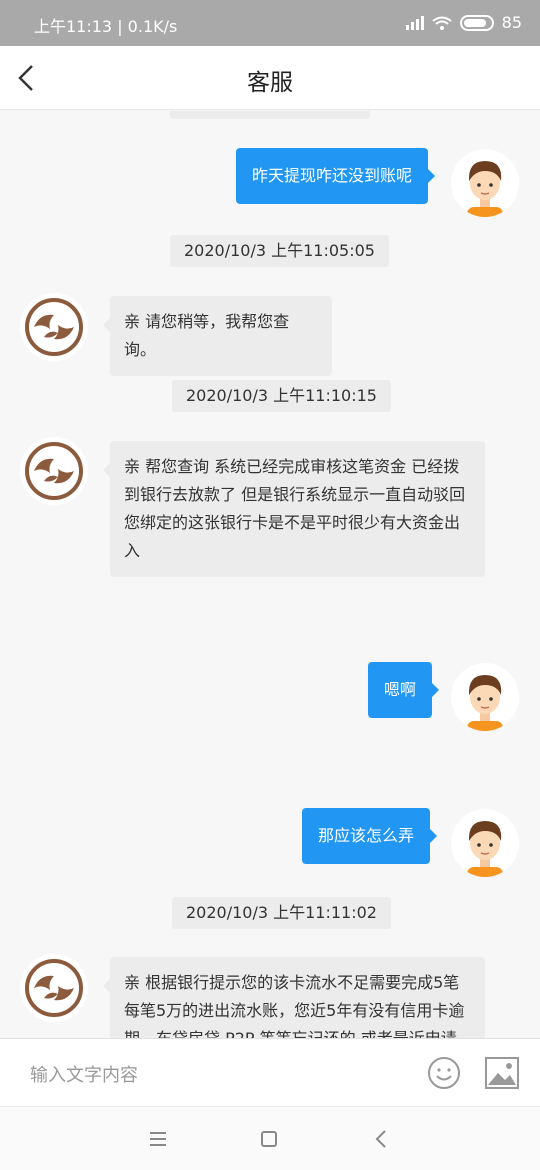  What do you see at coordinates (404, 690) in the screenshot?
I see `message-outgoing: 嗯啊` at bounding box center [404, 690].